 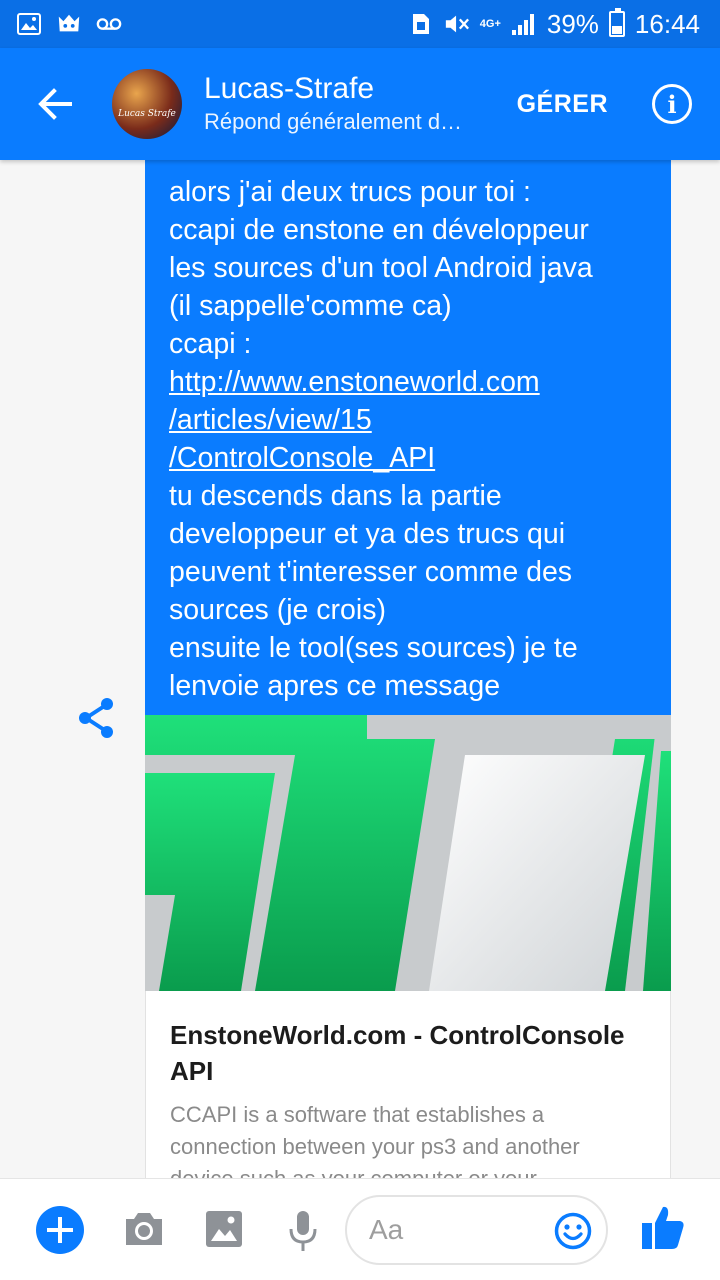 What do you see at coordinates (457, 24) in the screenshot?
I see `mute-icon` at bounding box center [457, 24].